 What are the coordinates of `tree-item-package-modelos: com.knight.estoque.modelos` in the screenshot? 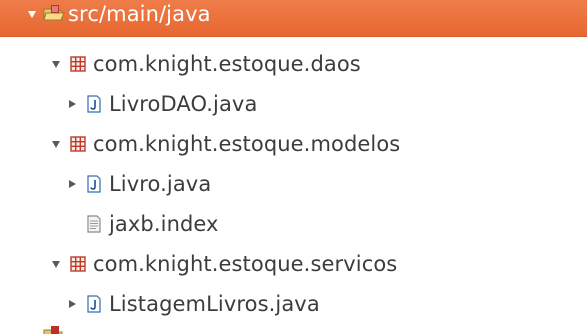 It's located at (293, 144).